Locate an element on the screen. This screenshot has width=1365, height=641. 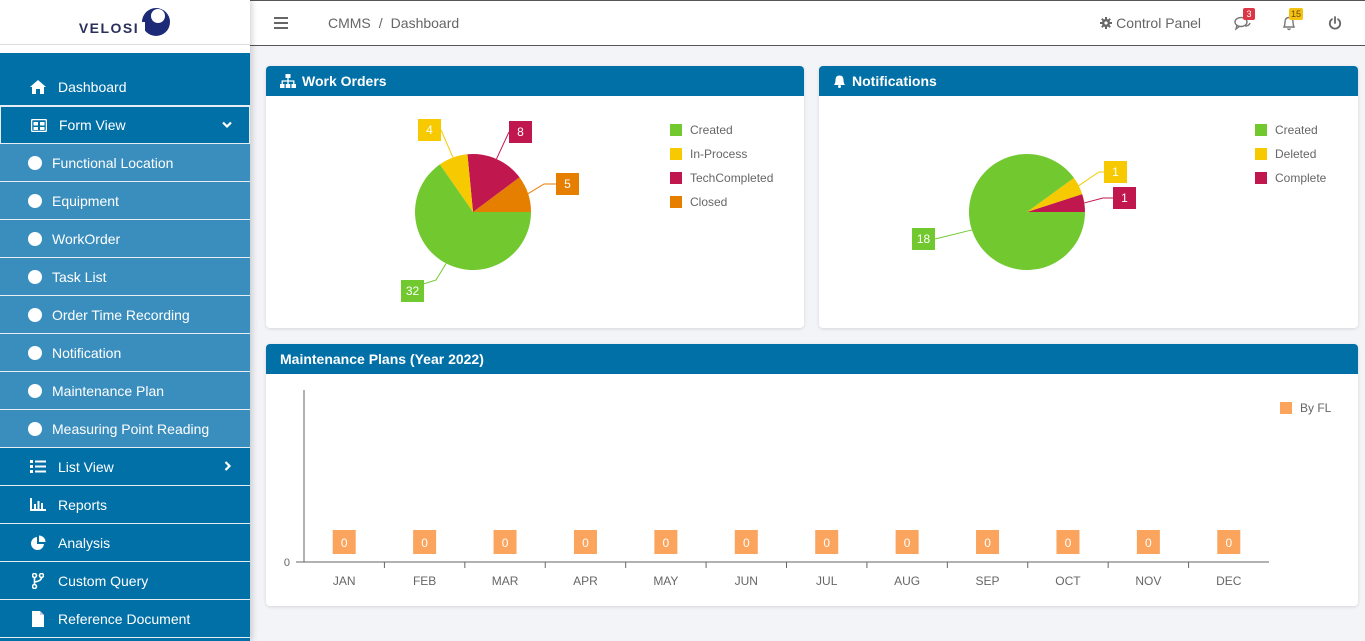
legend-item: Closed is located at coordinates (721, 202).